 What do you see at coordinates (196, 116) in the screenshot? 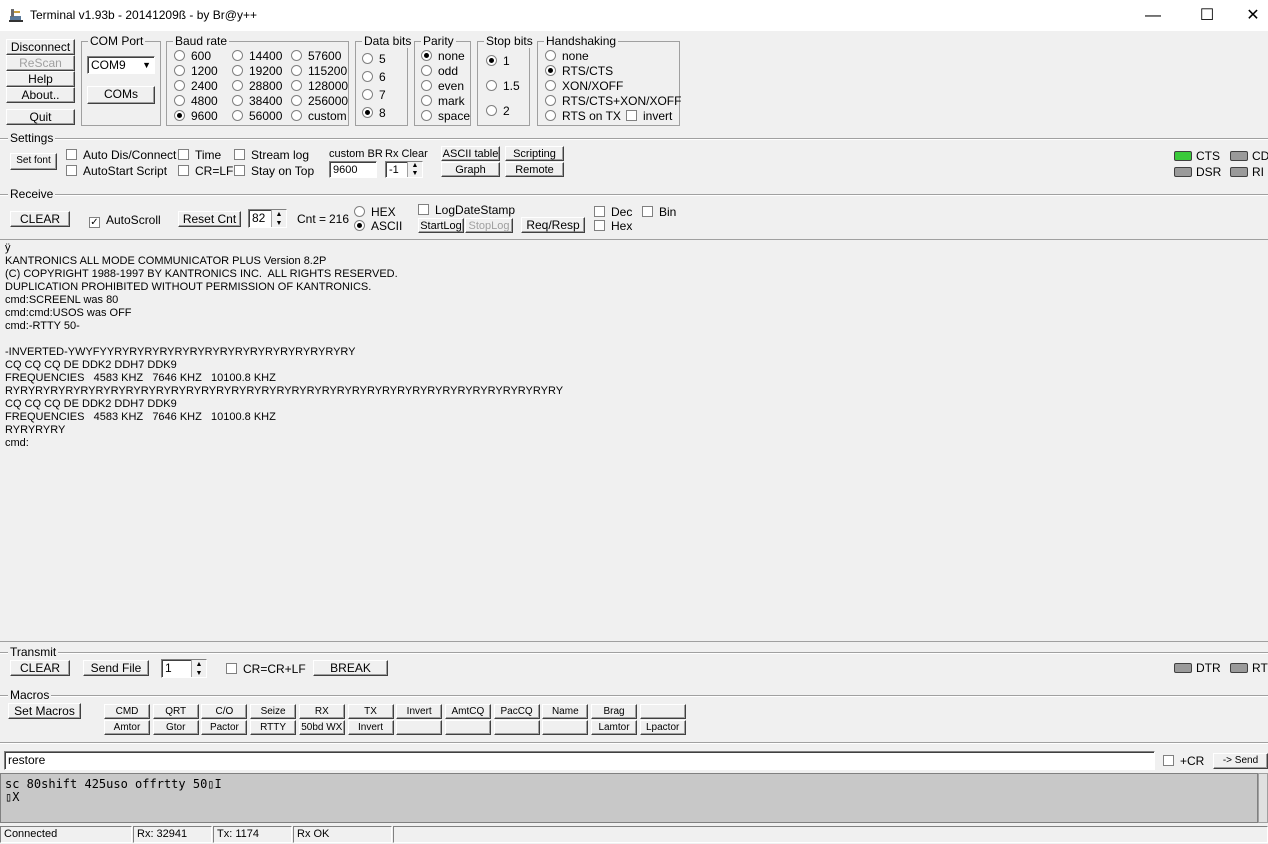
I see `baud-radio-9600: 9600` at bounding box center [196, 116].